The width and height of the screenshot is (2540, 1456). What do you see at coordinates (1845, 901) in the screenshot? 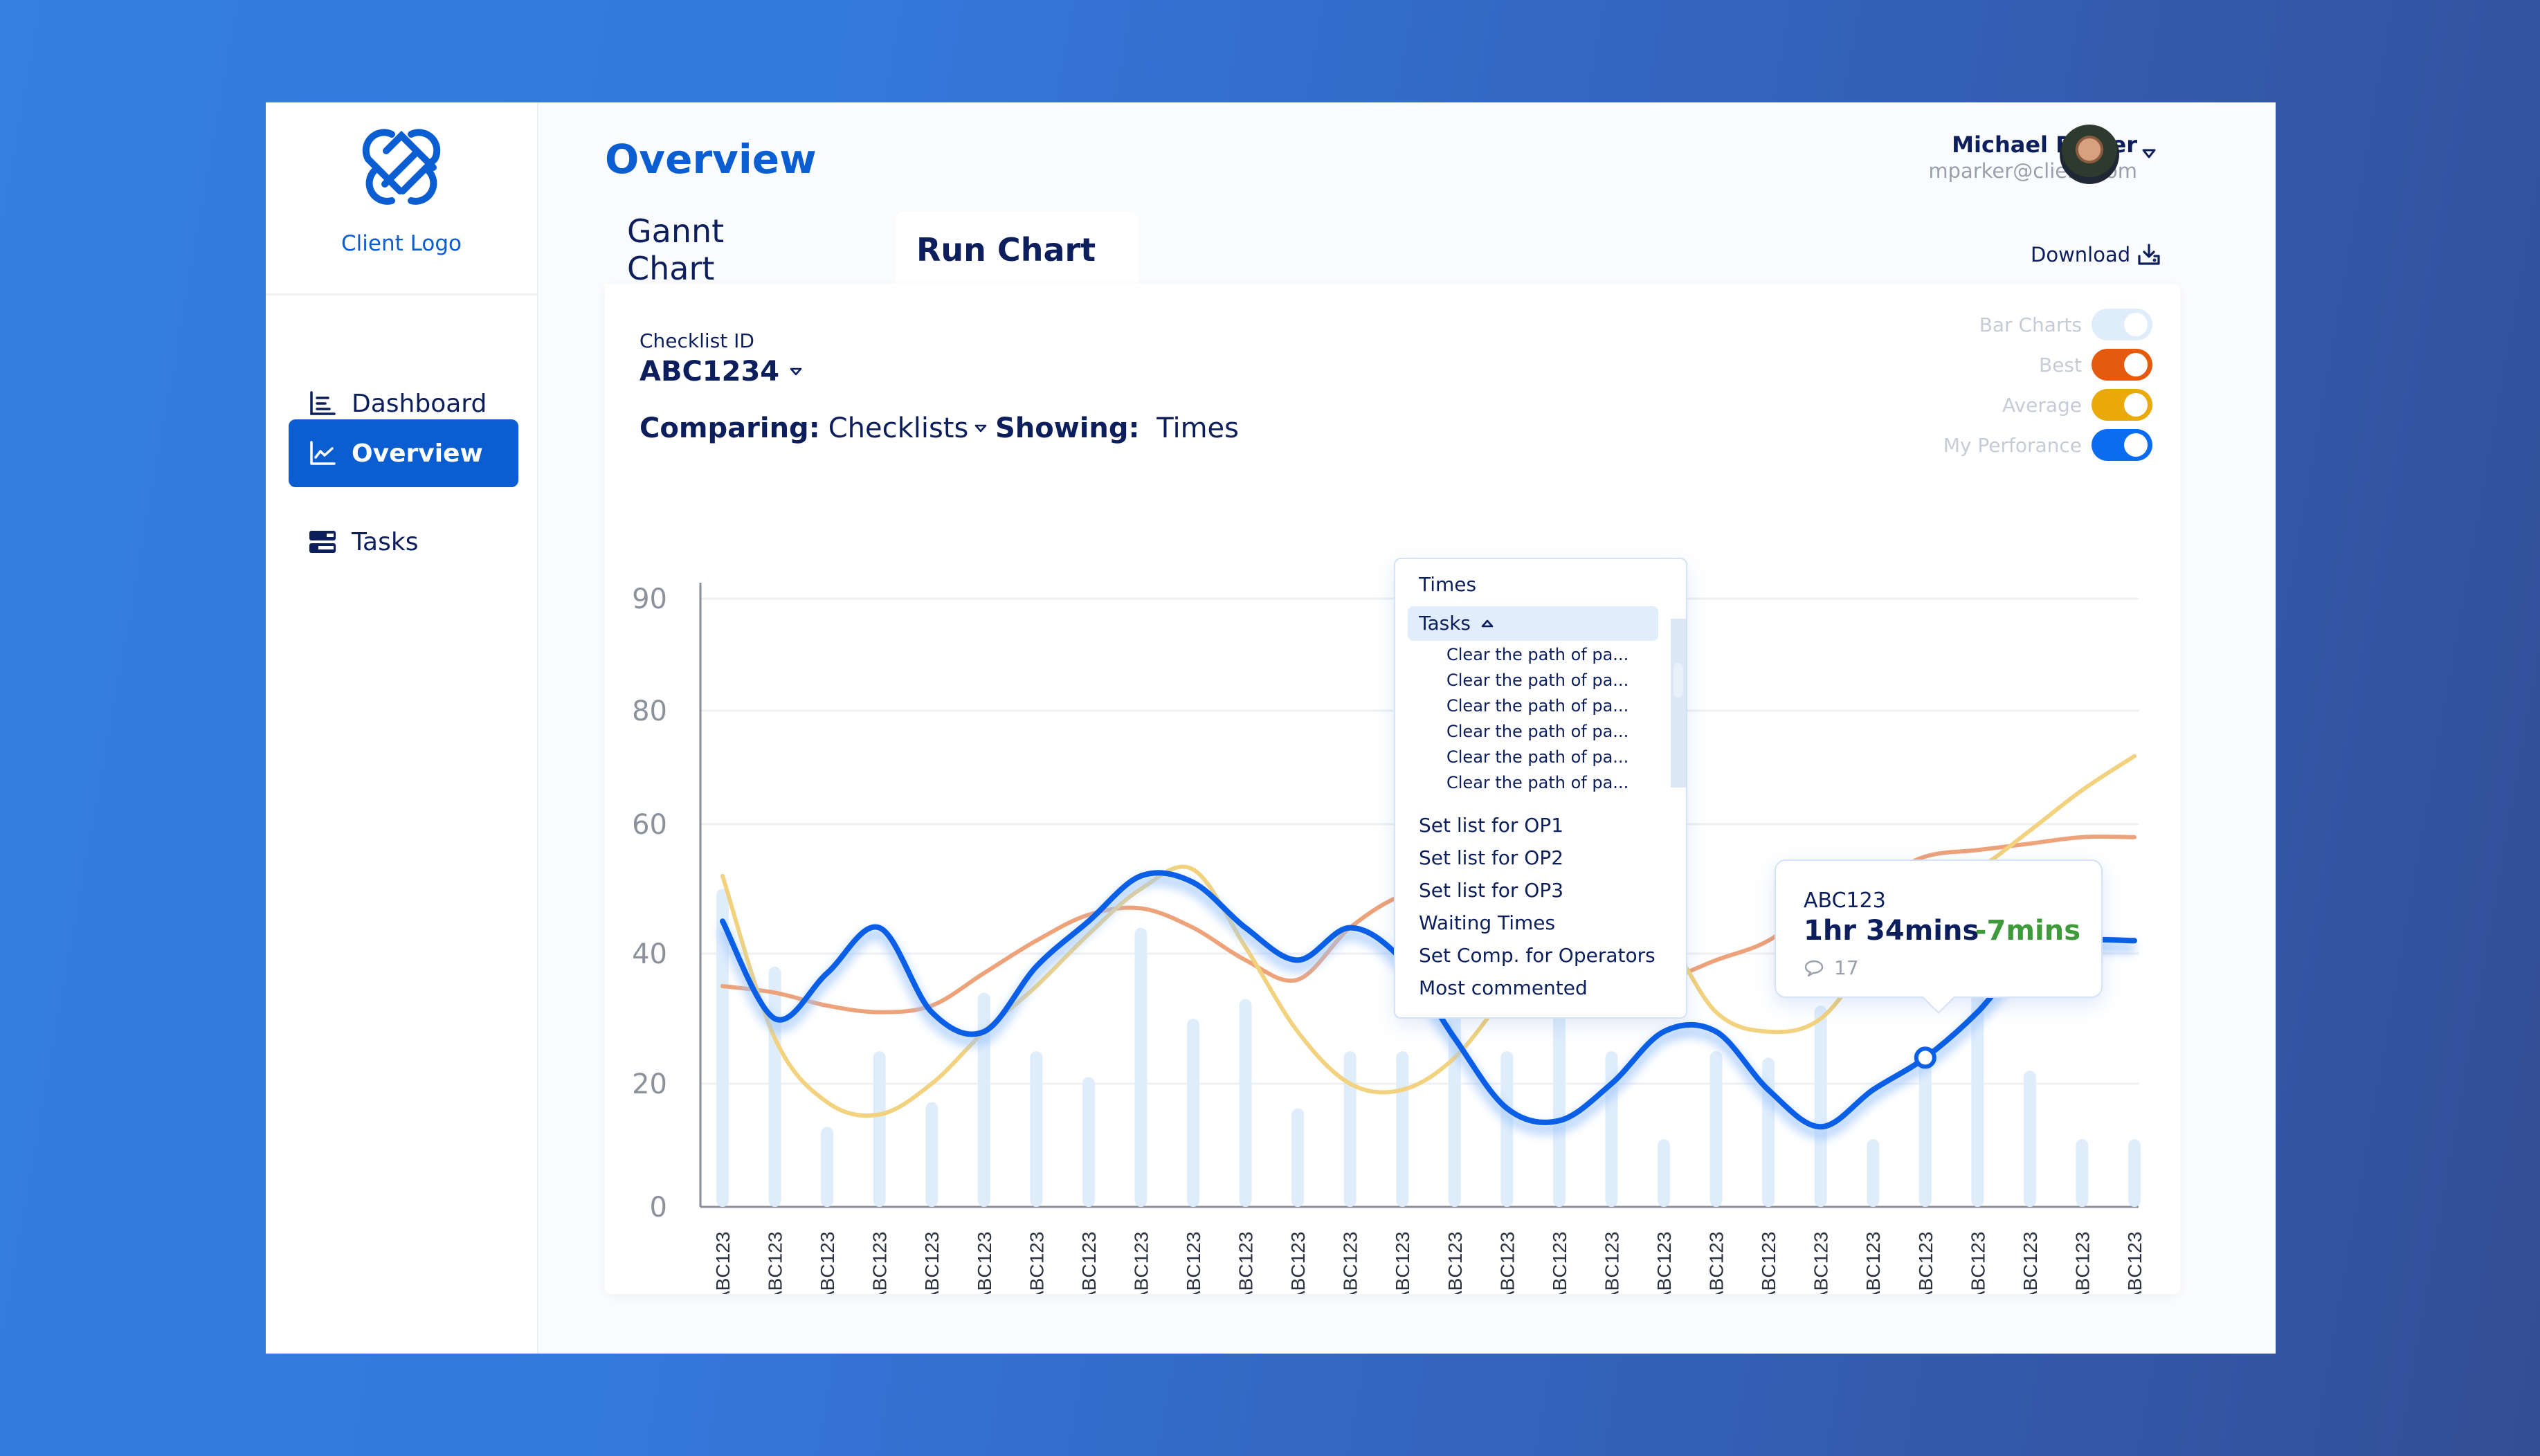
I see `tooltip-id: ABC123` at bounding box center [1845, 901].